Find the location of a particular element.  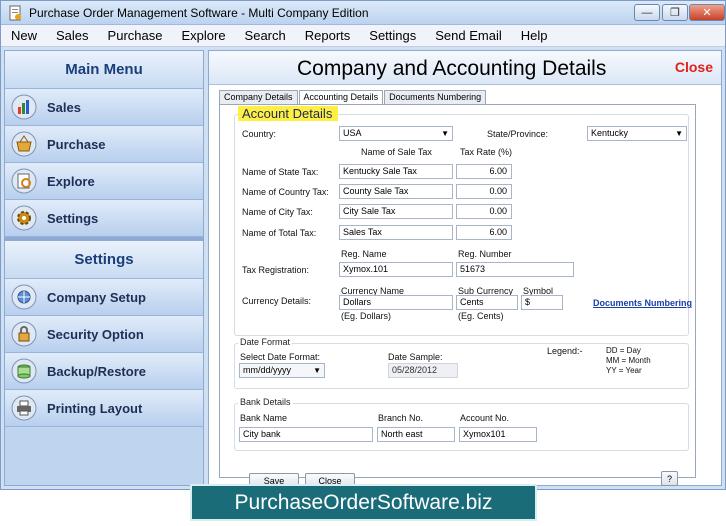

sidebar-item-label: Sales is located at coordinates (64, 107).